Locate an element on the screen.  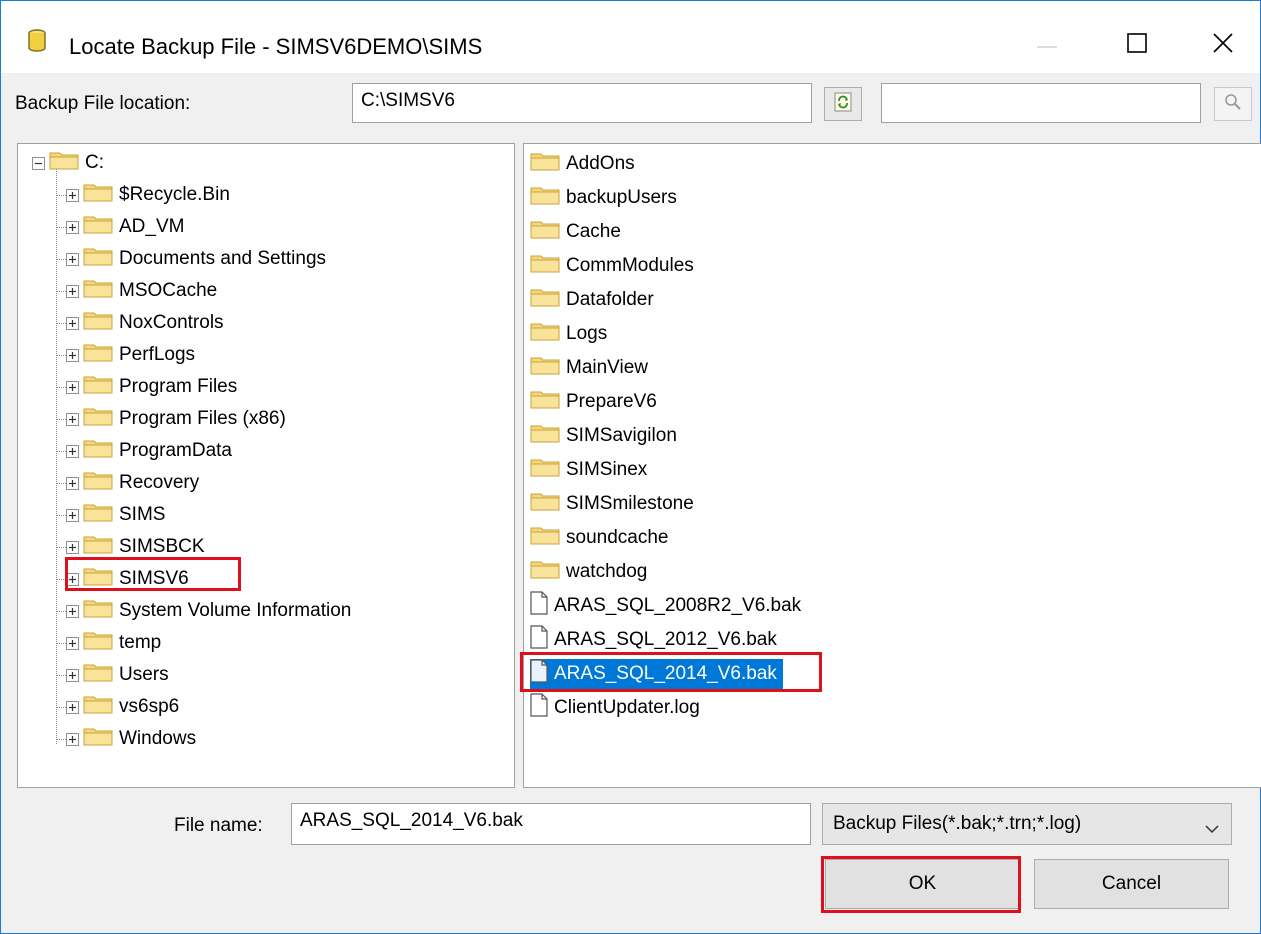
tree-item: MSOCache is located at coordinates (141, 291).